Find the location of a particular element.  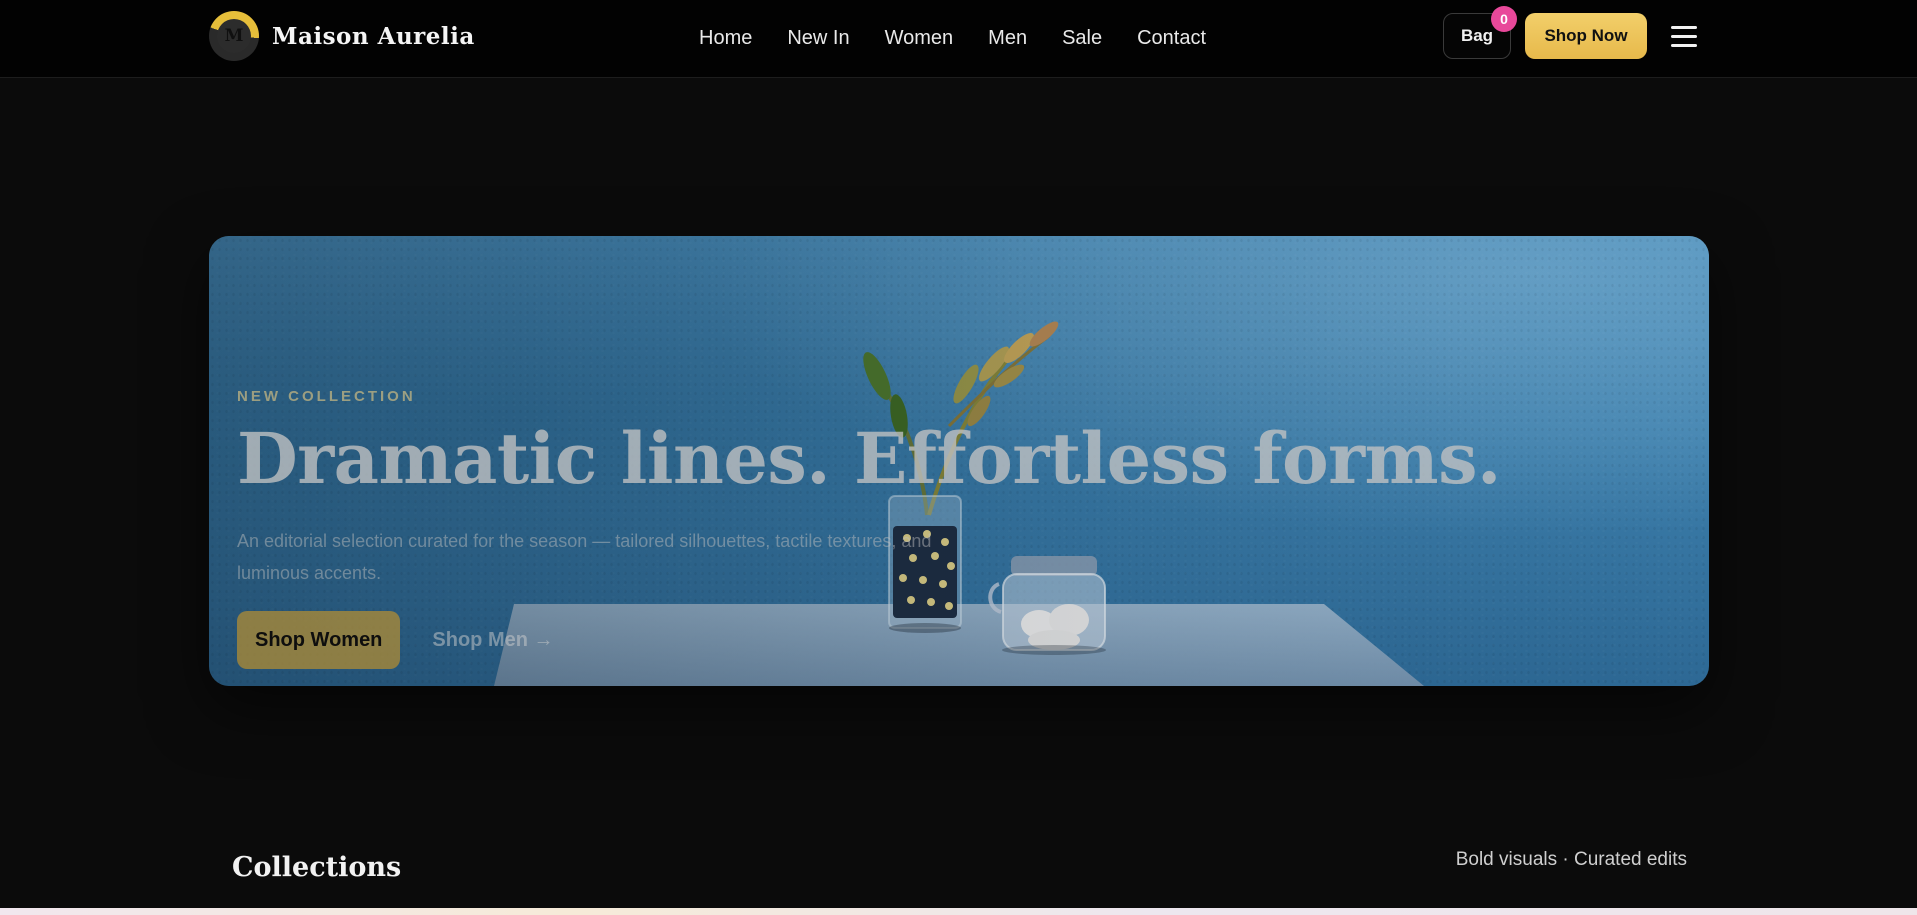

nav-item-women: Women is located at coordinates (919, 38).